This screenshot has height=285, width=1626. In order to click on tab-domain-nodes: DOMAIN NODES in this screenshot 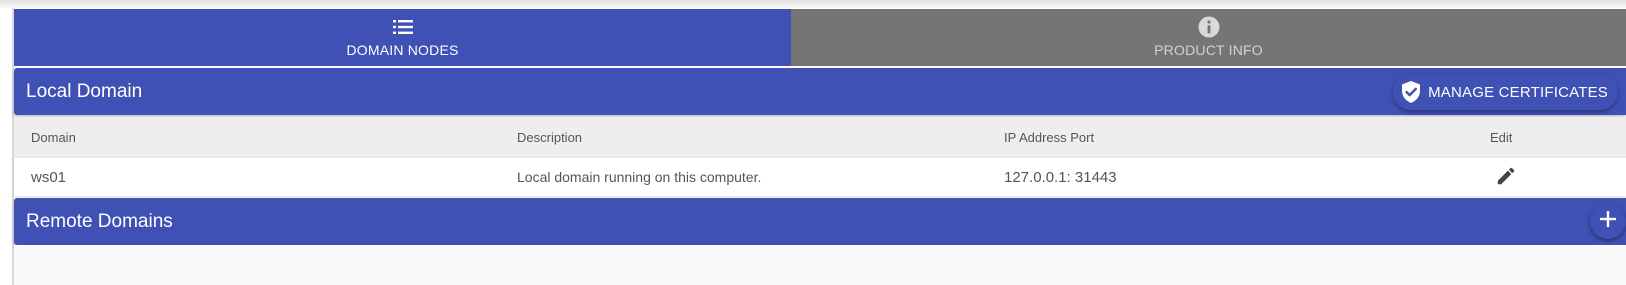, I will do `click(402, 37)`.